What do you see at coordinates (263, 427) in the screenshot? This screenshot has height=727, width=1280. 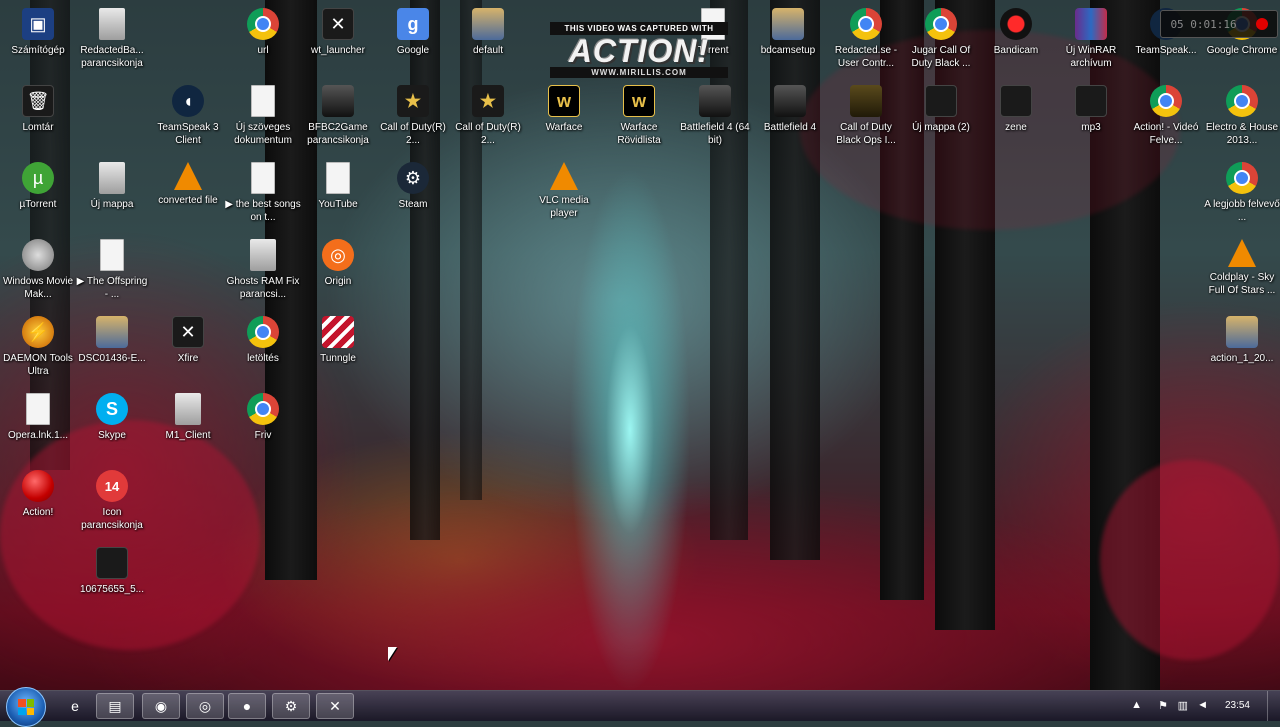 I see `desktop-icon: Friv` at bounding box center [263, 427].